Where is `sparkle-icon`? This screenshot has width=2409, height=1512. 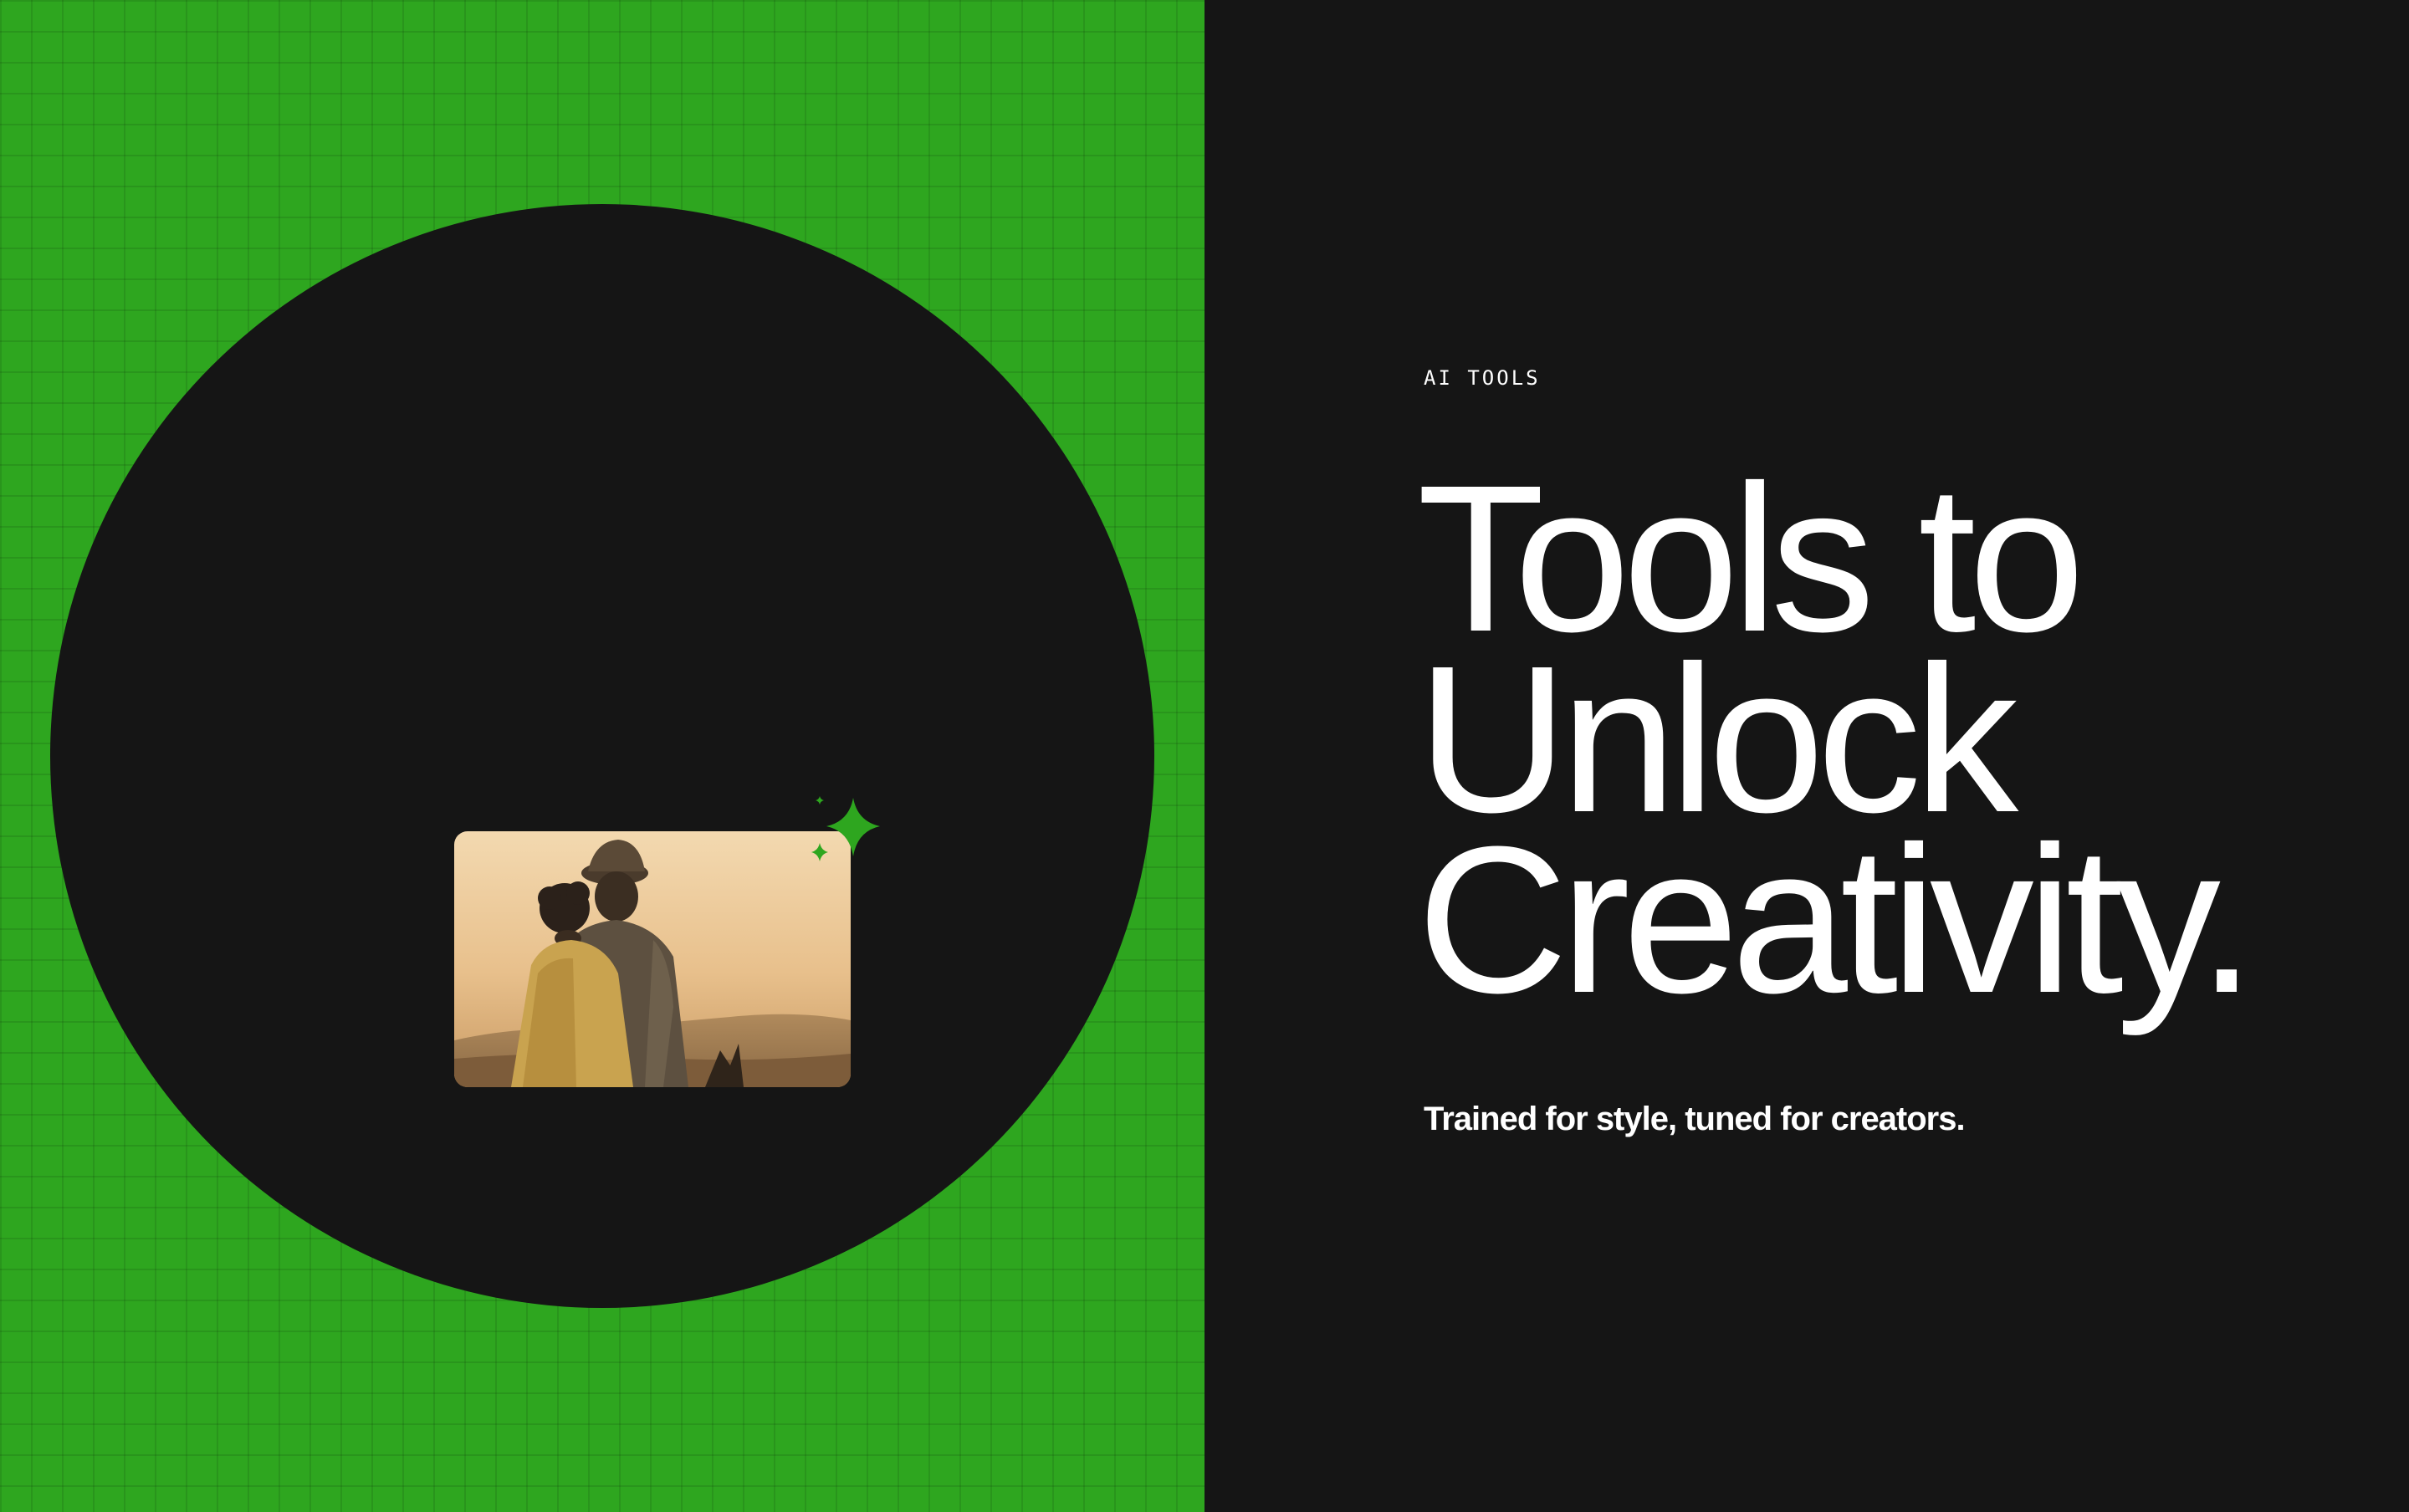 sparkle-icon is located at coordinates (845, 828).